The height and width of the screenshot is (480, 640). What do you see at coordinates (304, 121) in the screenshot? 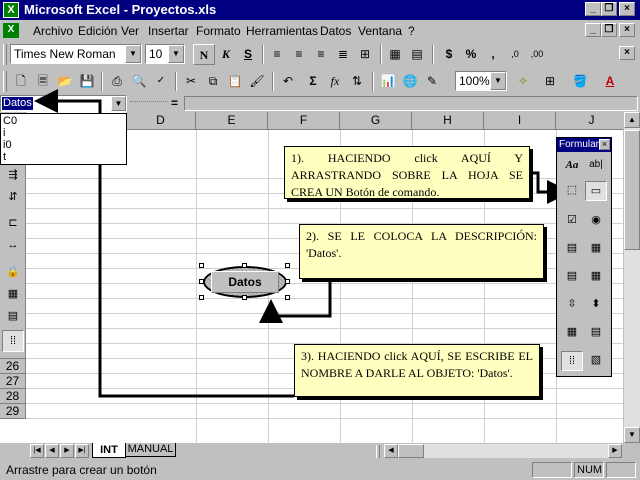
I see `column-header: F` at bounding box center [304, 121].